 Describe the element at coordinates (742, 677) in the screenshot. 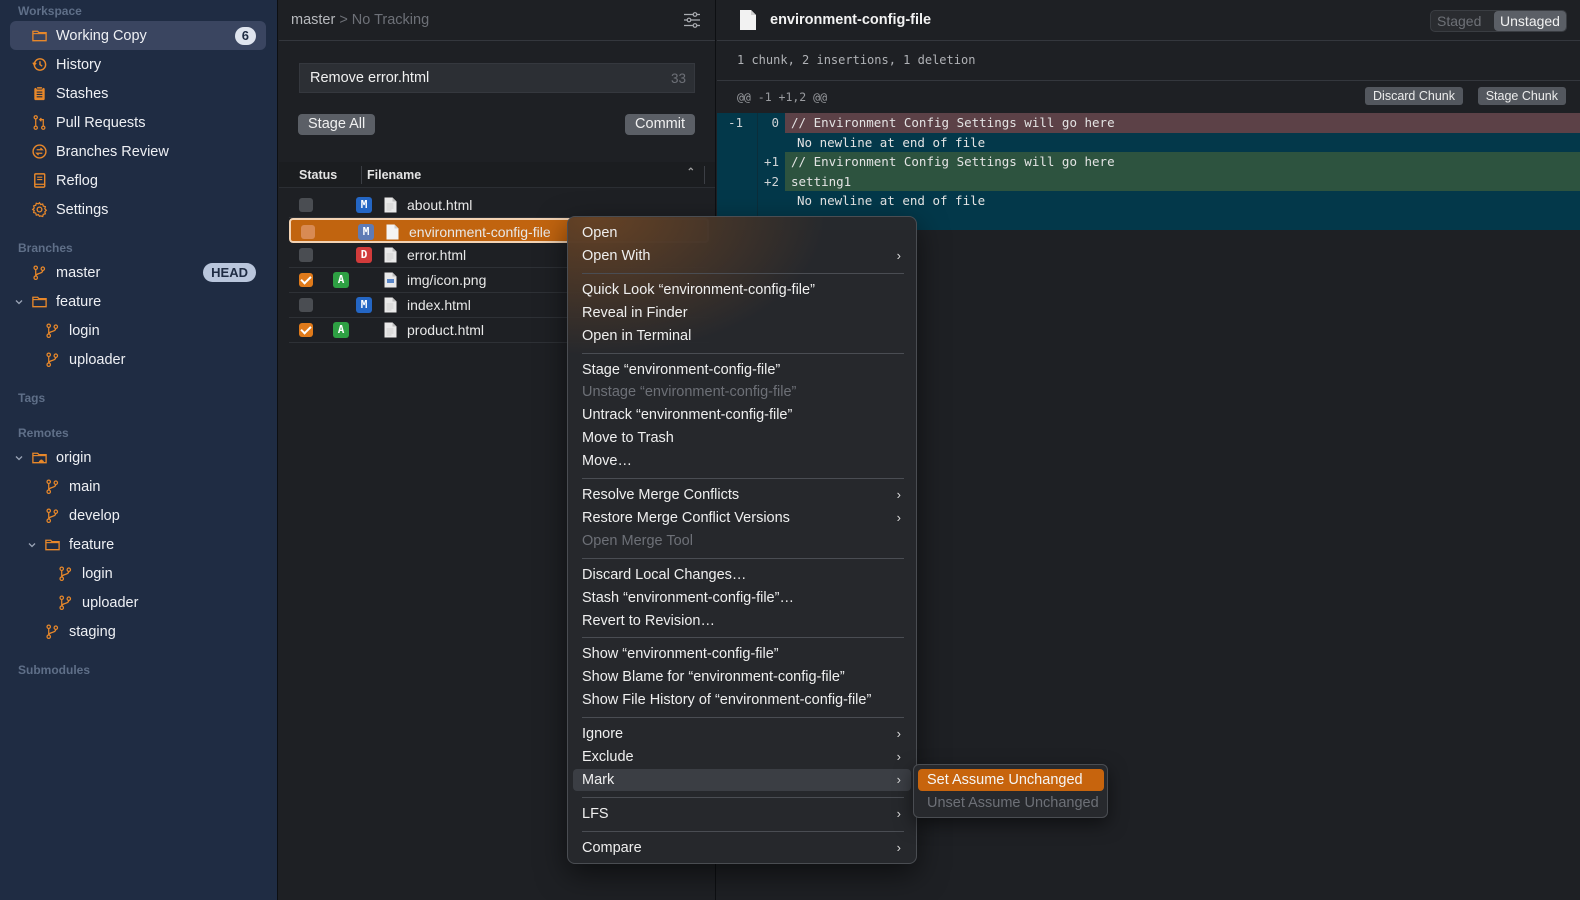

I see `menu-item-show-blame-for-file: Show Blame for “environment-config-file”` at that location.